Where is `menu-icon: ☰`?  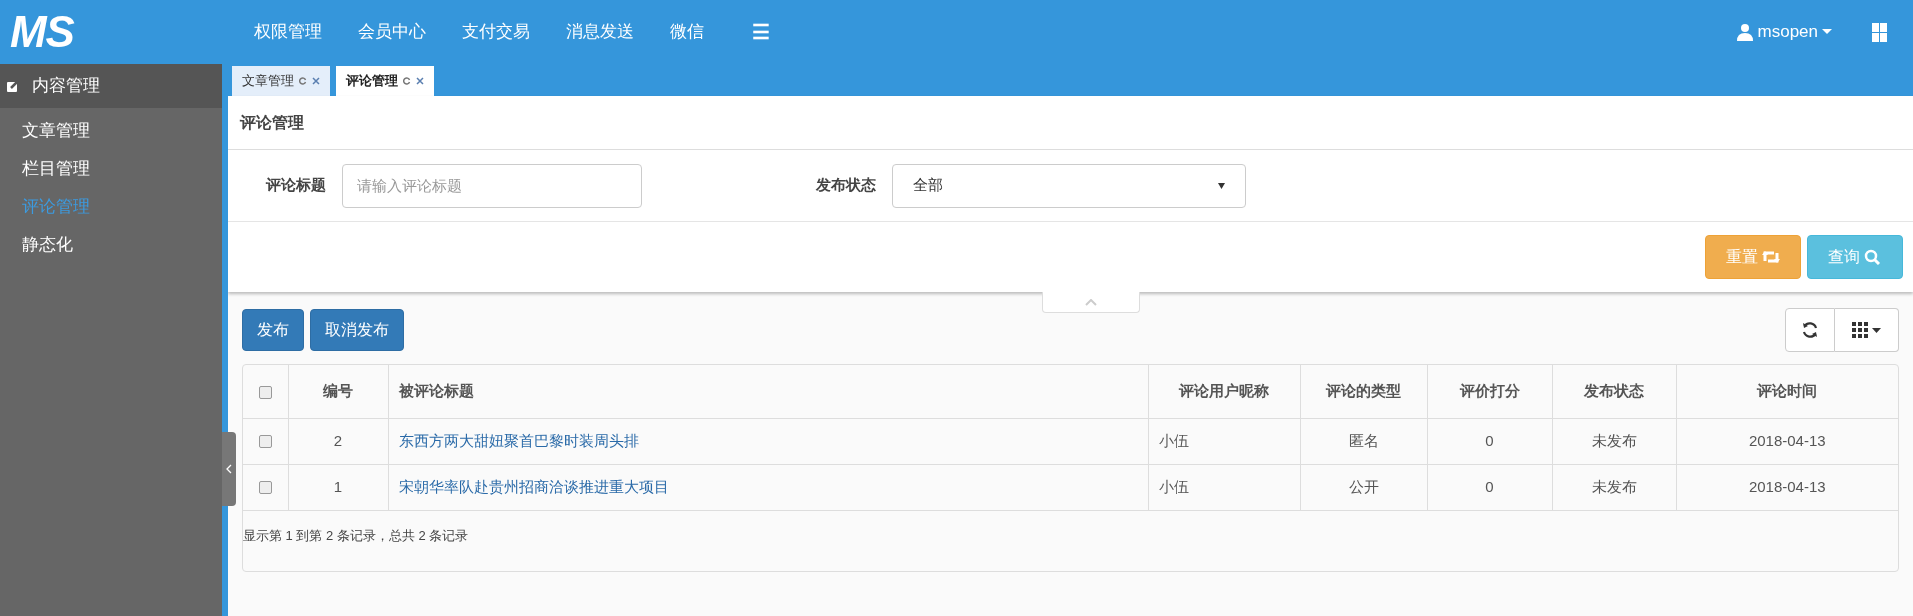
menu-icon: ☰ is located at coordinates (761, 32).